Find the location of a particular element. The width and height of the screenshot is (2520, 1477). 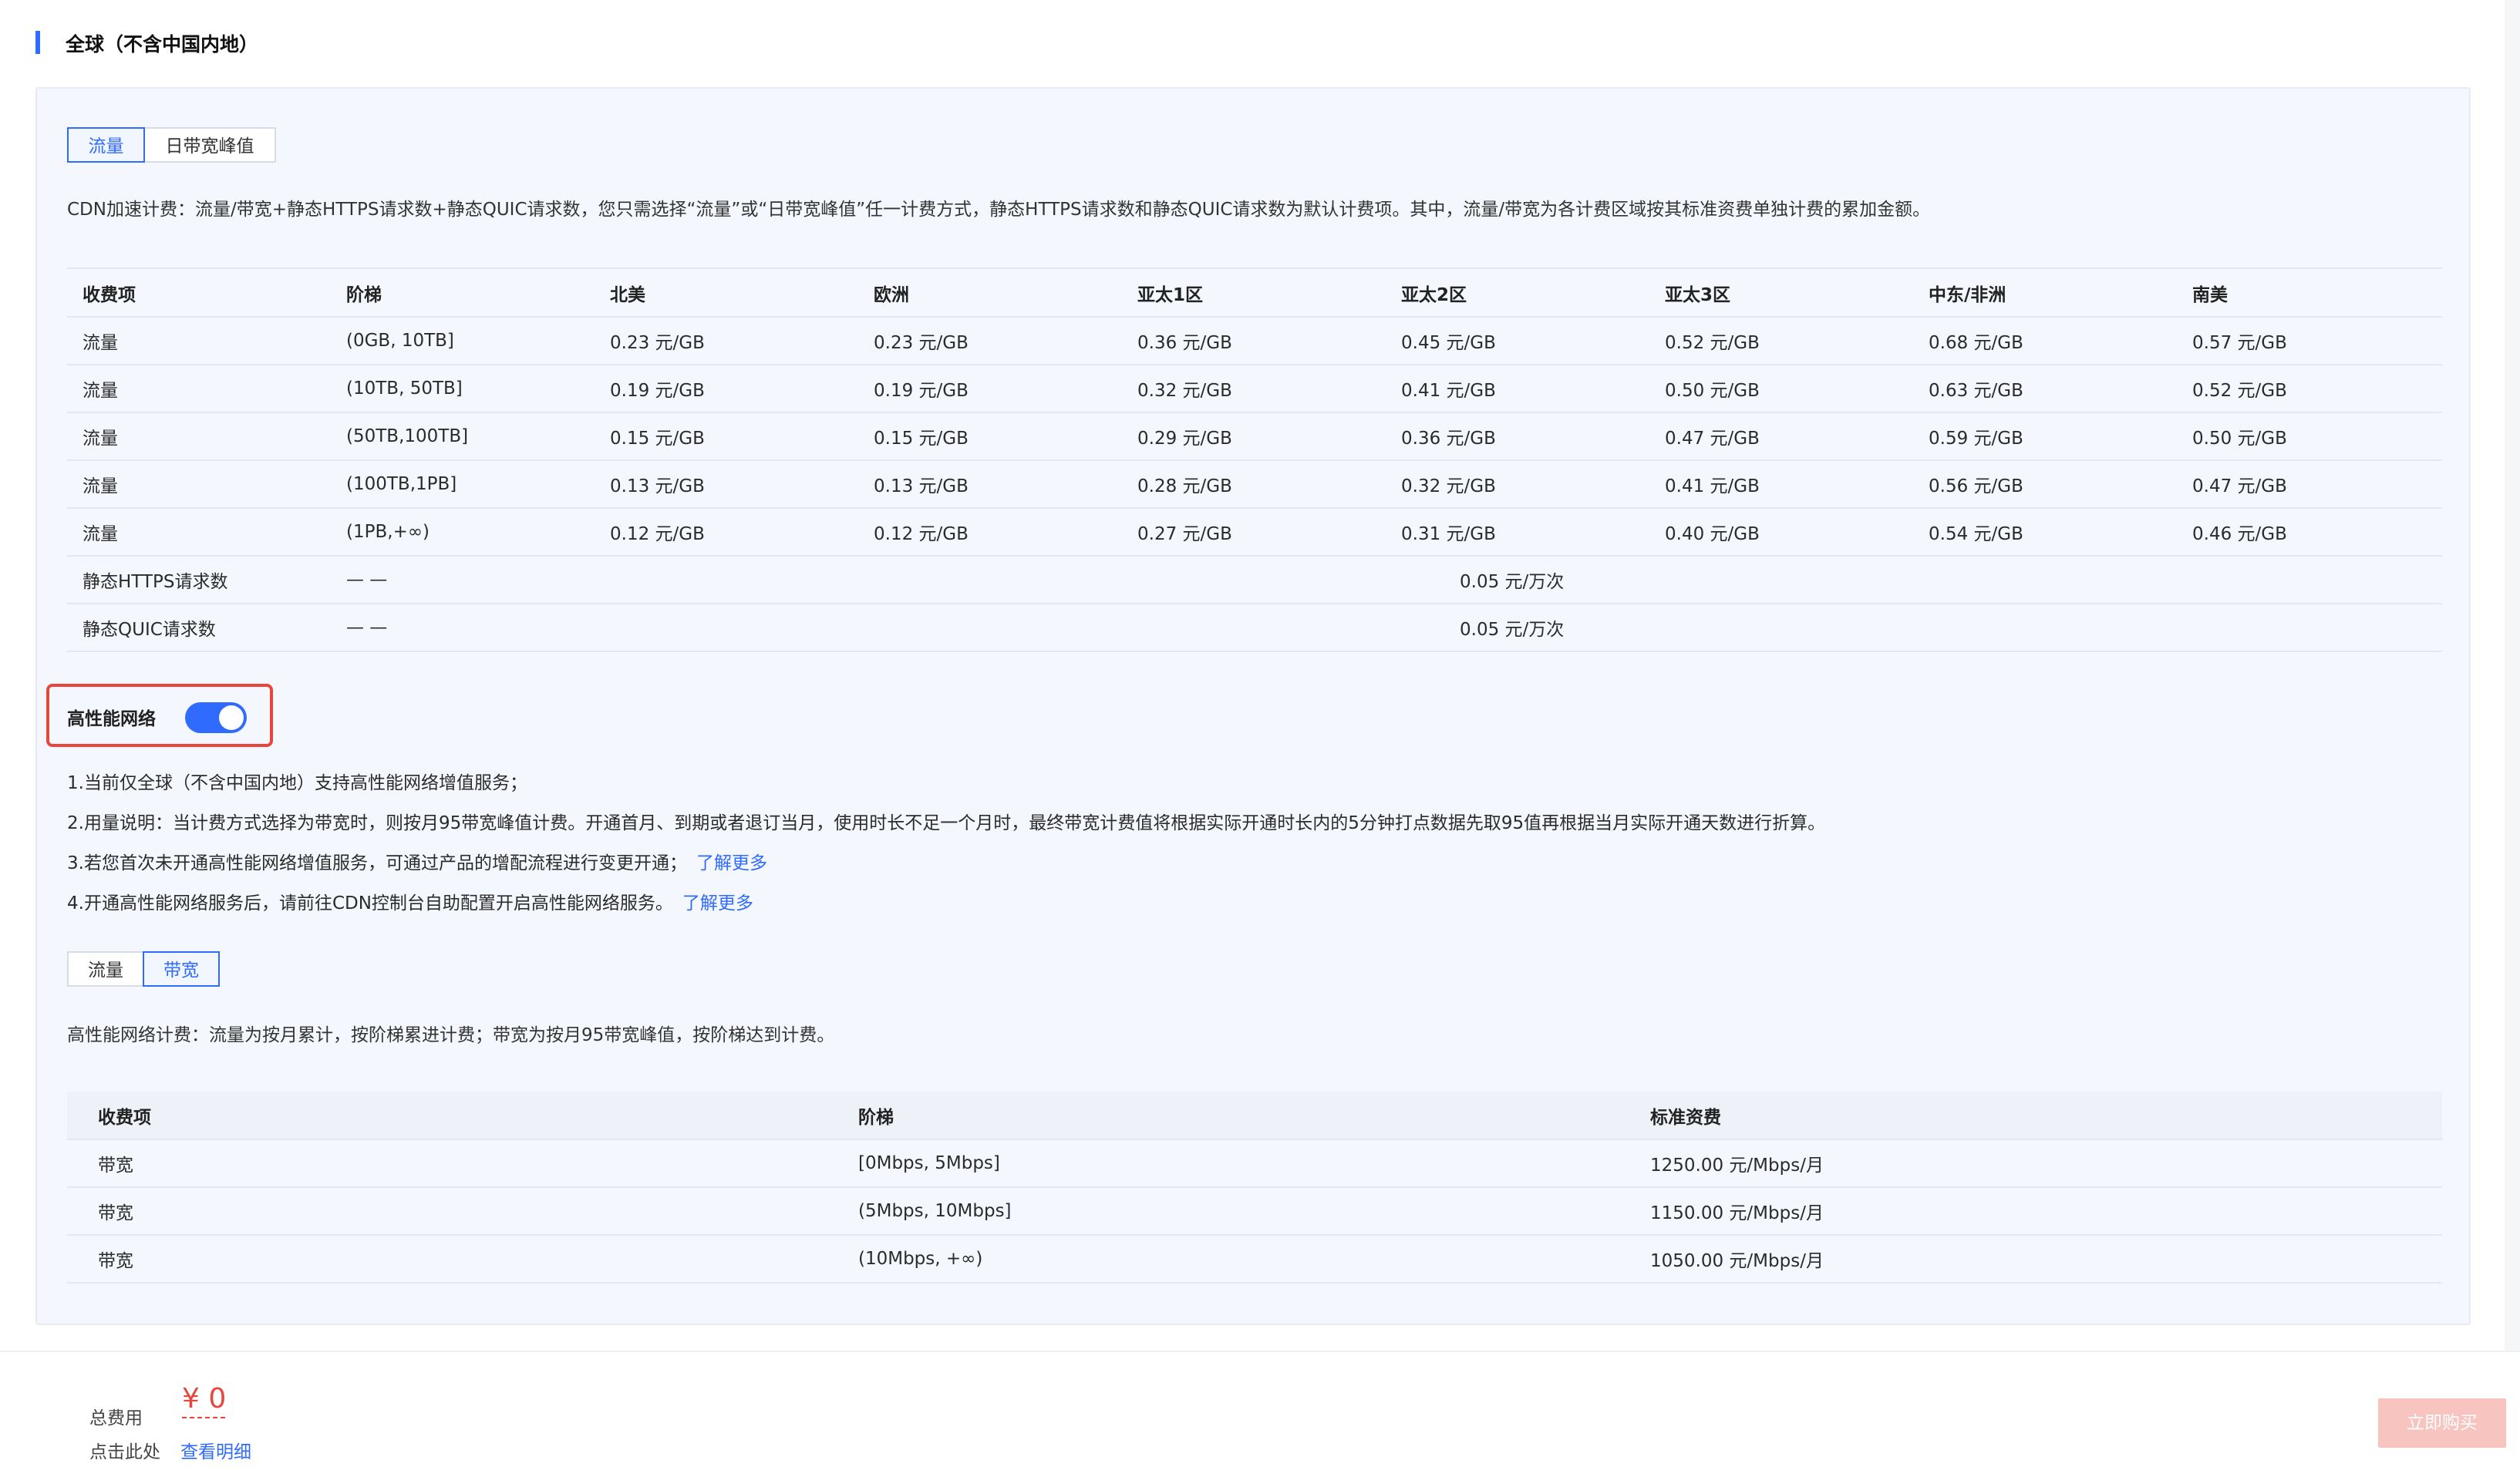

cell: 0.23 元/GB is located at coordinates (990, 341).